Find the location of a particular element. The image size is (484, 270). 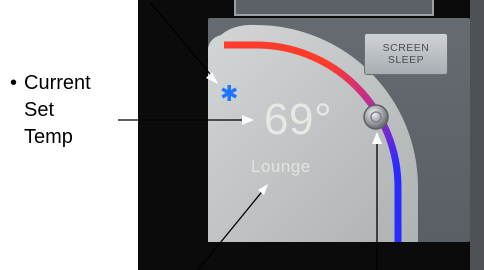

screen-sleep-line2: SLEEP is located at coordinates (406, 60).